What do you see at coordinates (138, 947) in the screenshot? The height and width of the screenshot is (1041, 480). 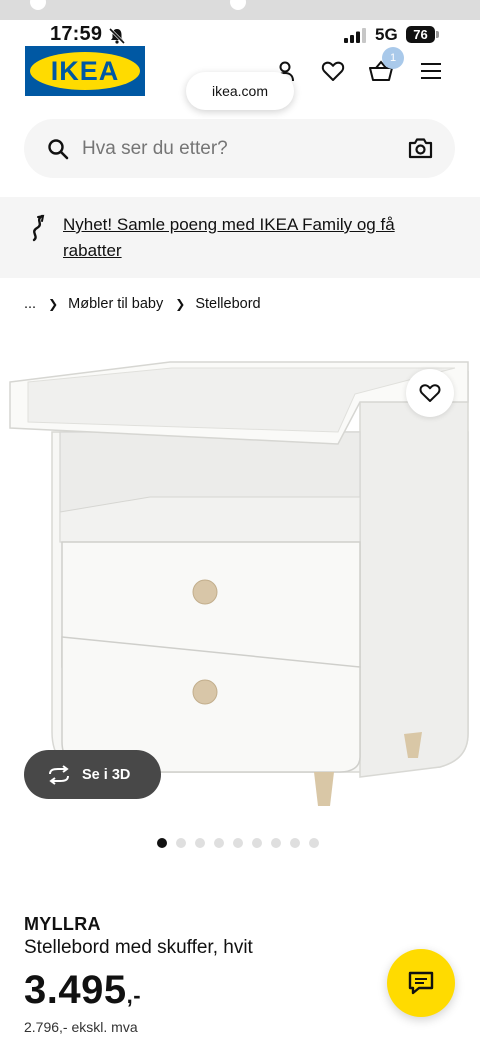 I see `product-description: Stellebord med skuffer, hvit` at bounding box center [138, 947].